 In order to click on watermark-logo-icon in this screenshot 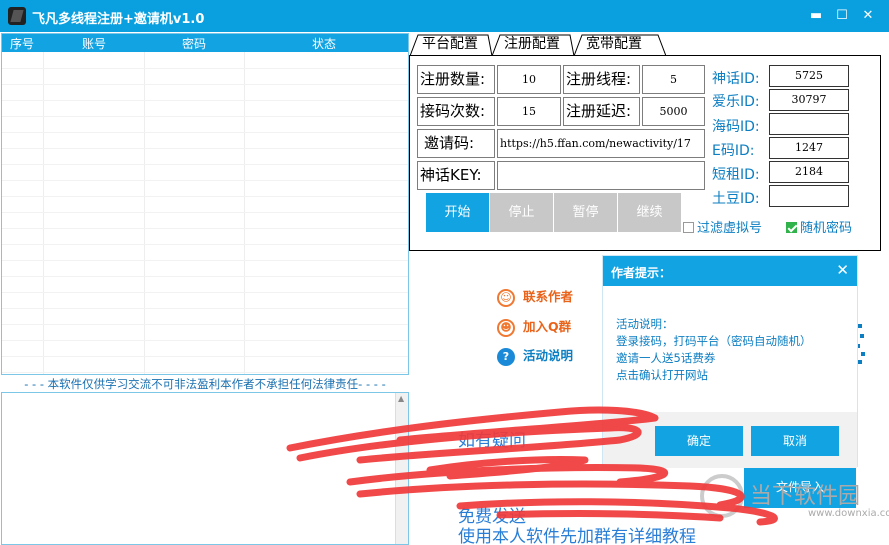, I will do `click(722, 496)`.